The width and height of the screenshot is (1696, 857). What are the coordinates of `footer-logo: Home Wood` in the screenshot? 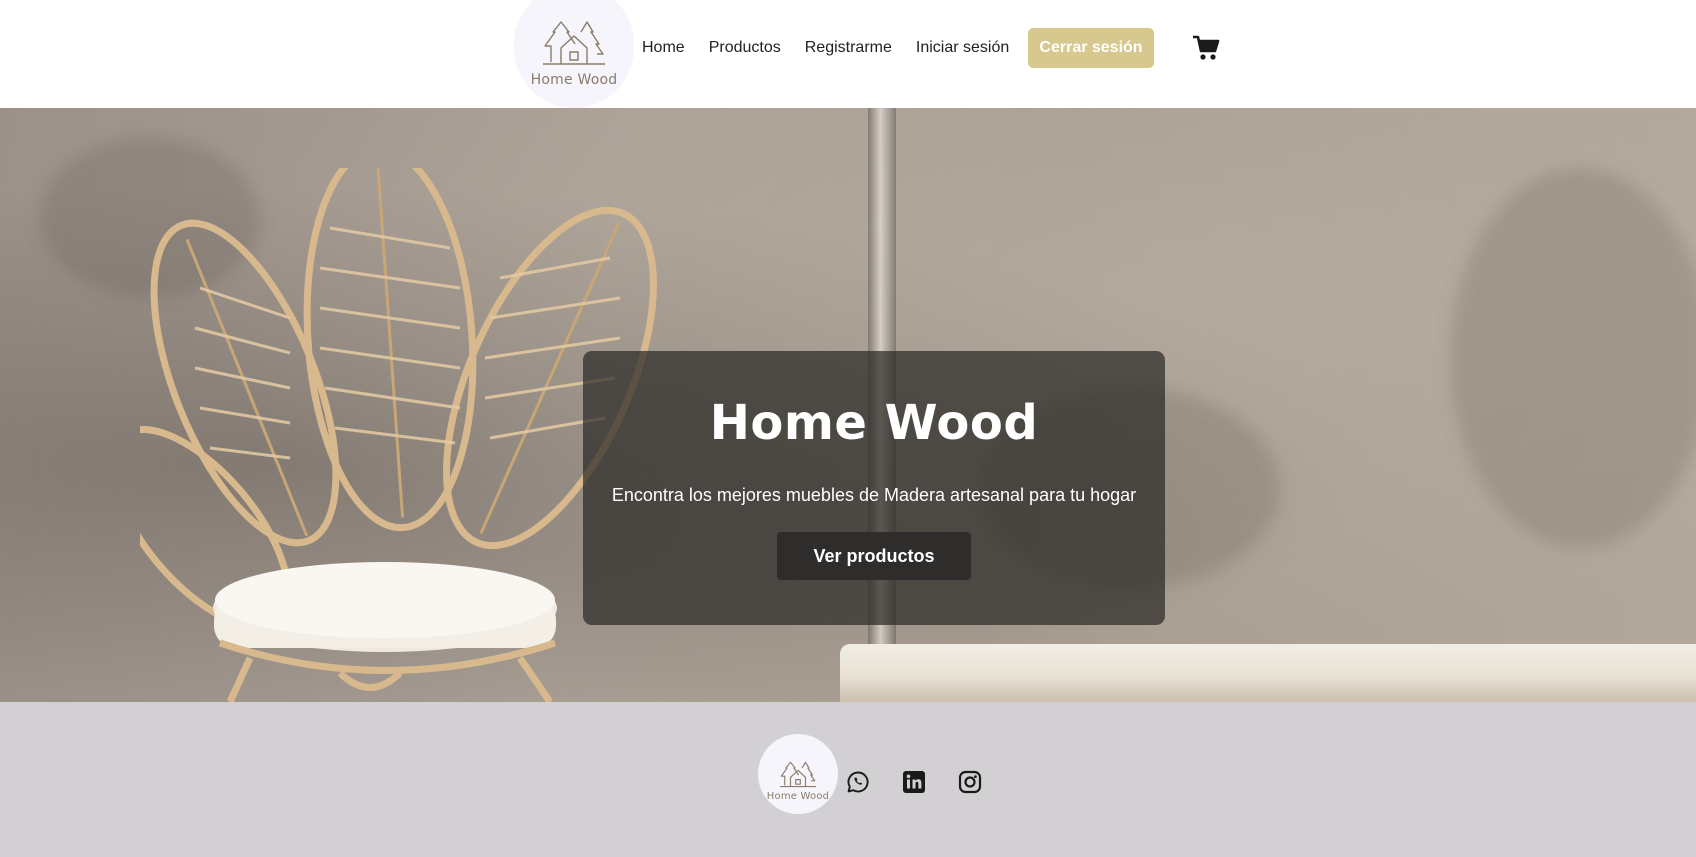 It's located at (798, 774).